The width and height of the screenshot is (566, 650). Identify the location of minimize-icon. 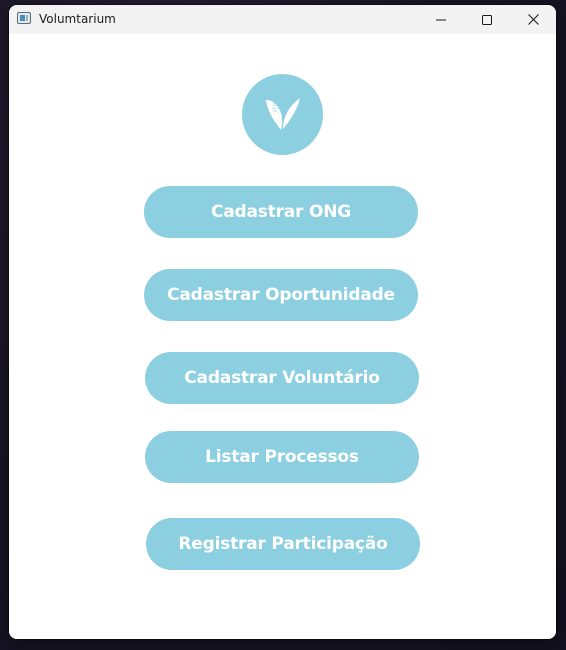
(441, 19).